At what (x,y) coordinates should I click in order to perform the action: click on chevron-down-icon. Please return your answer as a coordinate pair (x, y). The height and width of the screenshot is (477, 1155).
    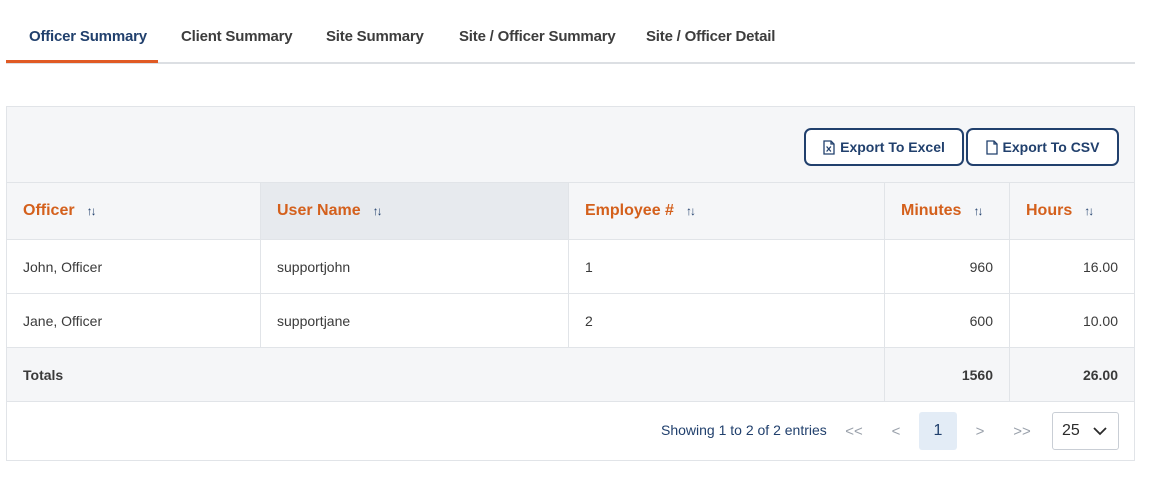
    Looking at the image, I should click on (1100, 431).